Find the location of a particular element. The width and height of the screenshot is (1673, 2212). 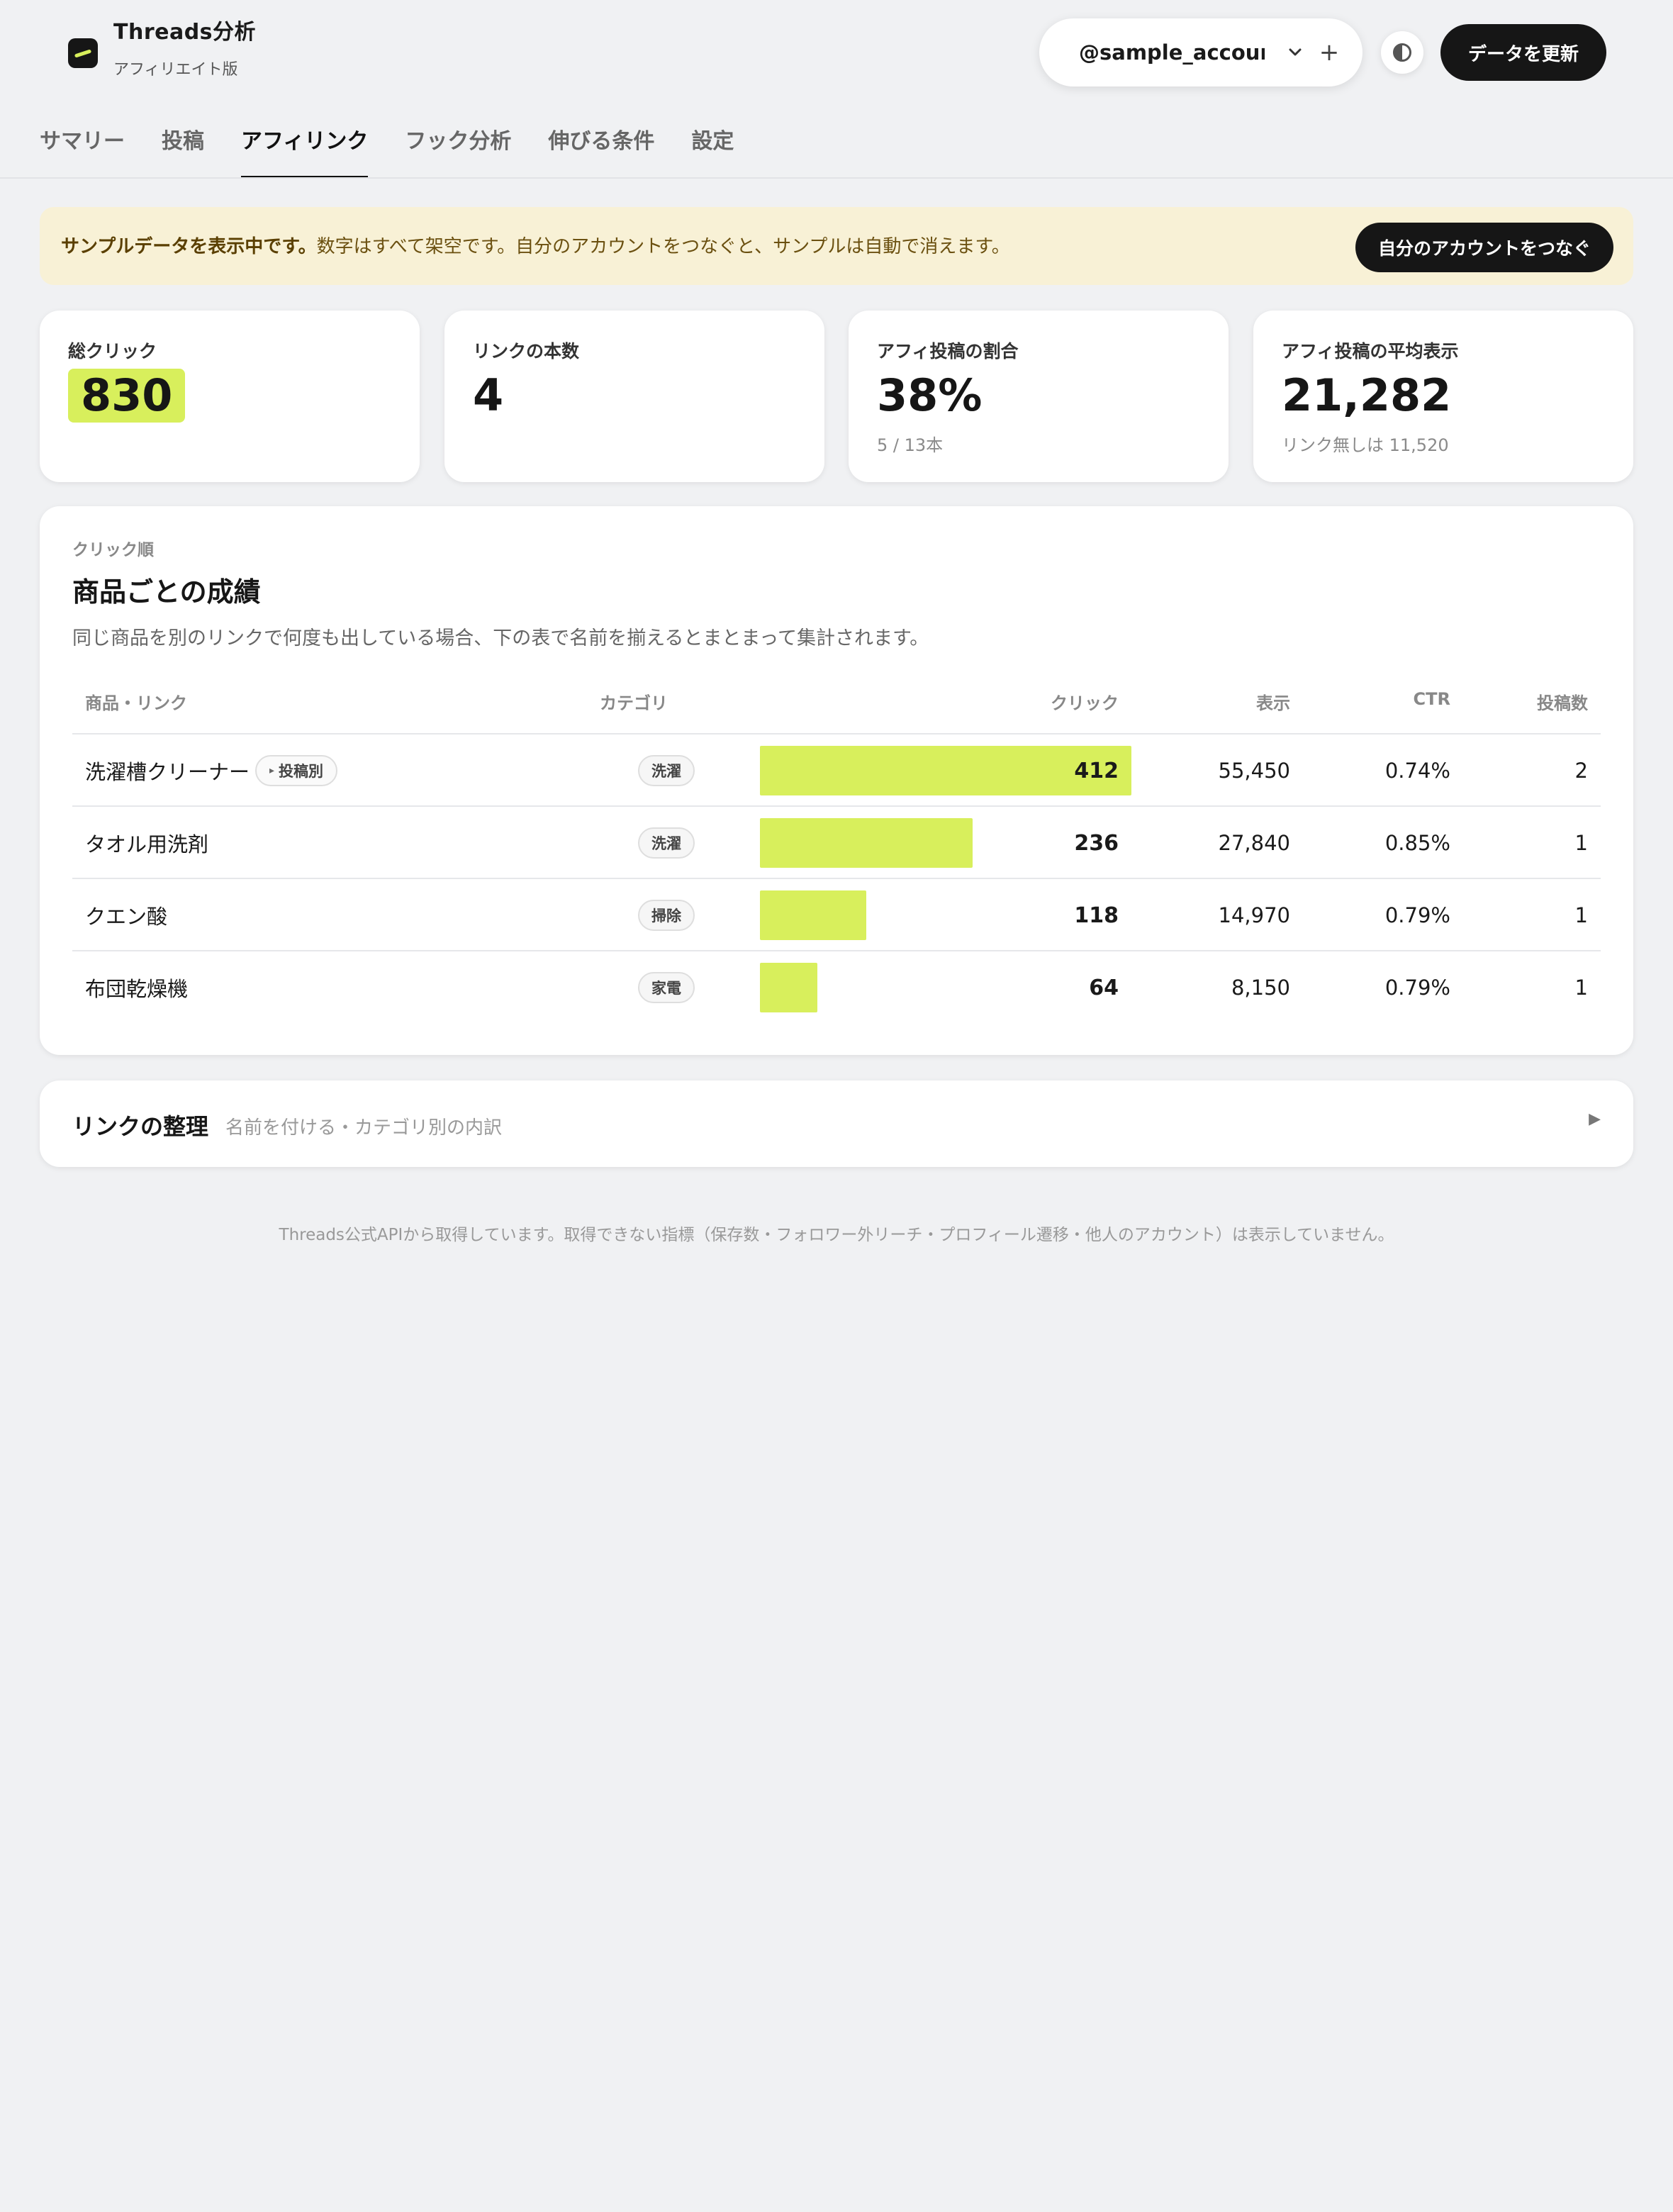

by-post-toggle: ▸ 投稿別 is located at coordinates (296, 770).